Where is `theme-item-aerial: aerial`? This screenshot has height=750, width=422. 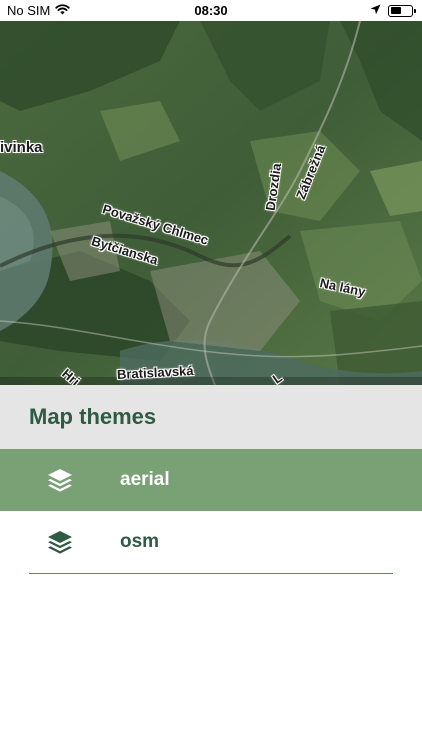
theme-item-aerial: aerial is located at coordinates (211, 480).